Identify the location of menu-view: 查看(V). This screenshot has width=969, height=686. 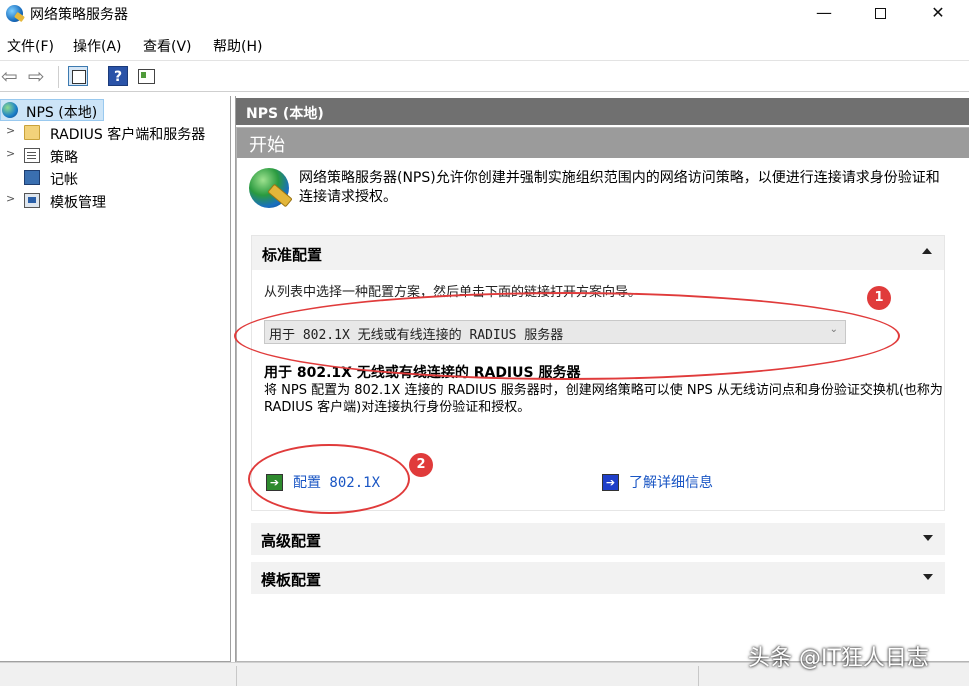
(167, 46).